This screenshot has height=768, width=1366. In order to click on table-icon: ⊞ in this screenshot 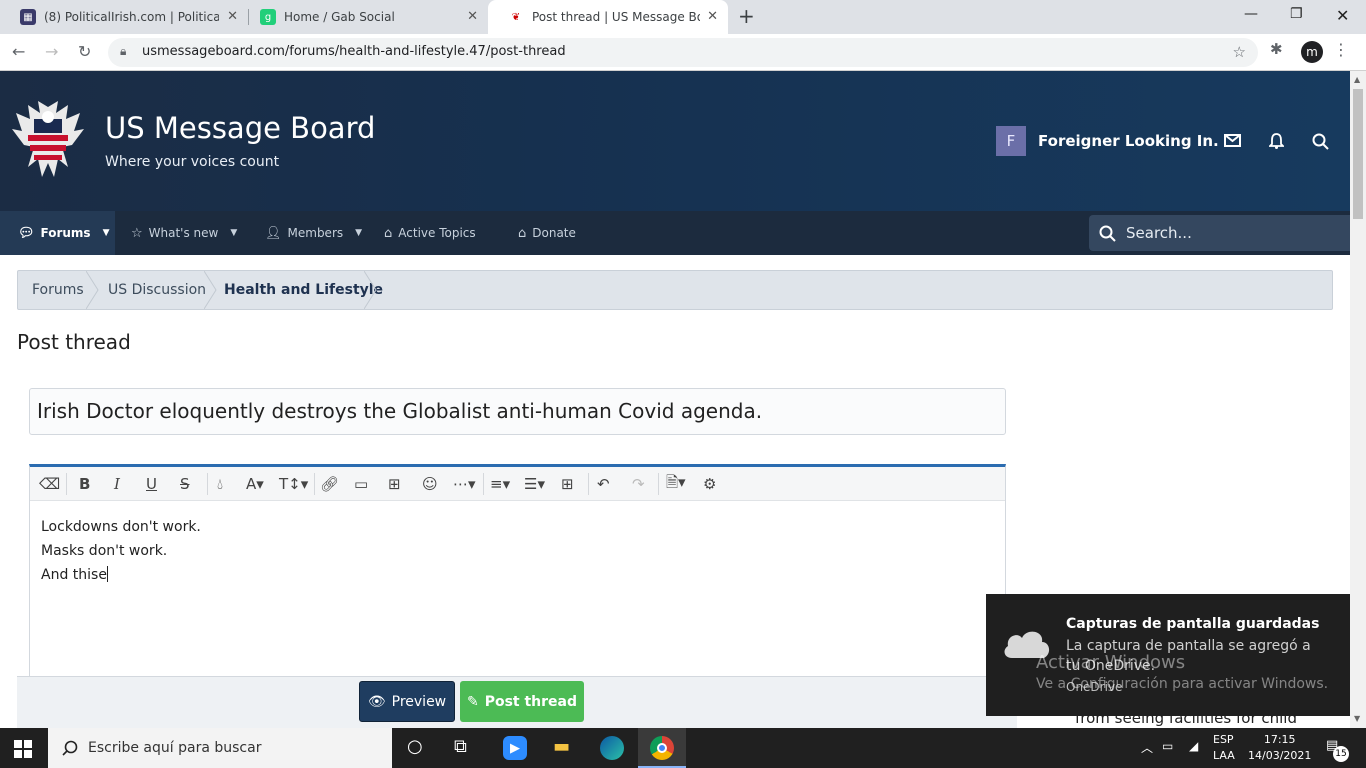, I will do `click(567, 484)`.